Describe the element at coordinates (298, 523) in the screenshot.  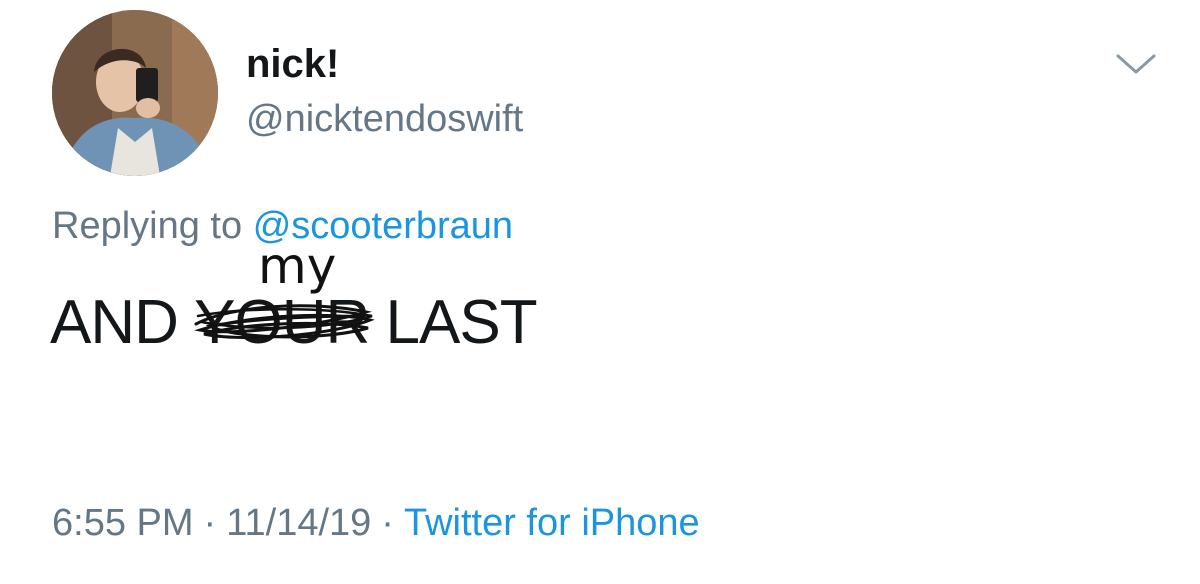
I see `tweet-date: 11/14/19` at that location.